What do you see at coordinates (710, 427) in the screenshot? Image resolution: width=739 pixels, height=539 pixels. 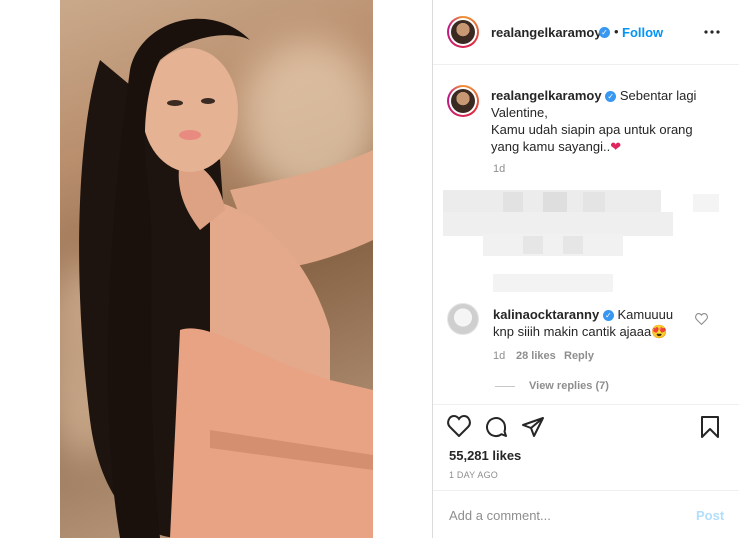 I see `bookmark-icon` at bounding box center [710, 427].